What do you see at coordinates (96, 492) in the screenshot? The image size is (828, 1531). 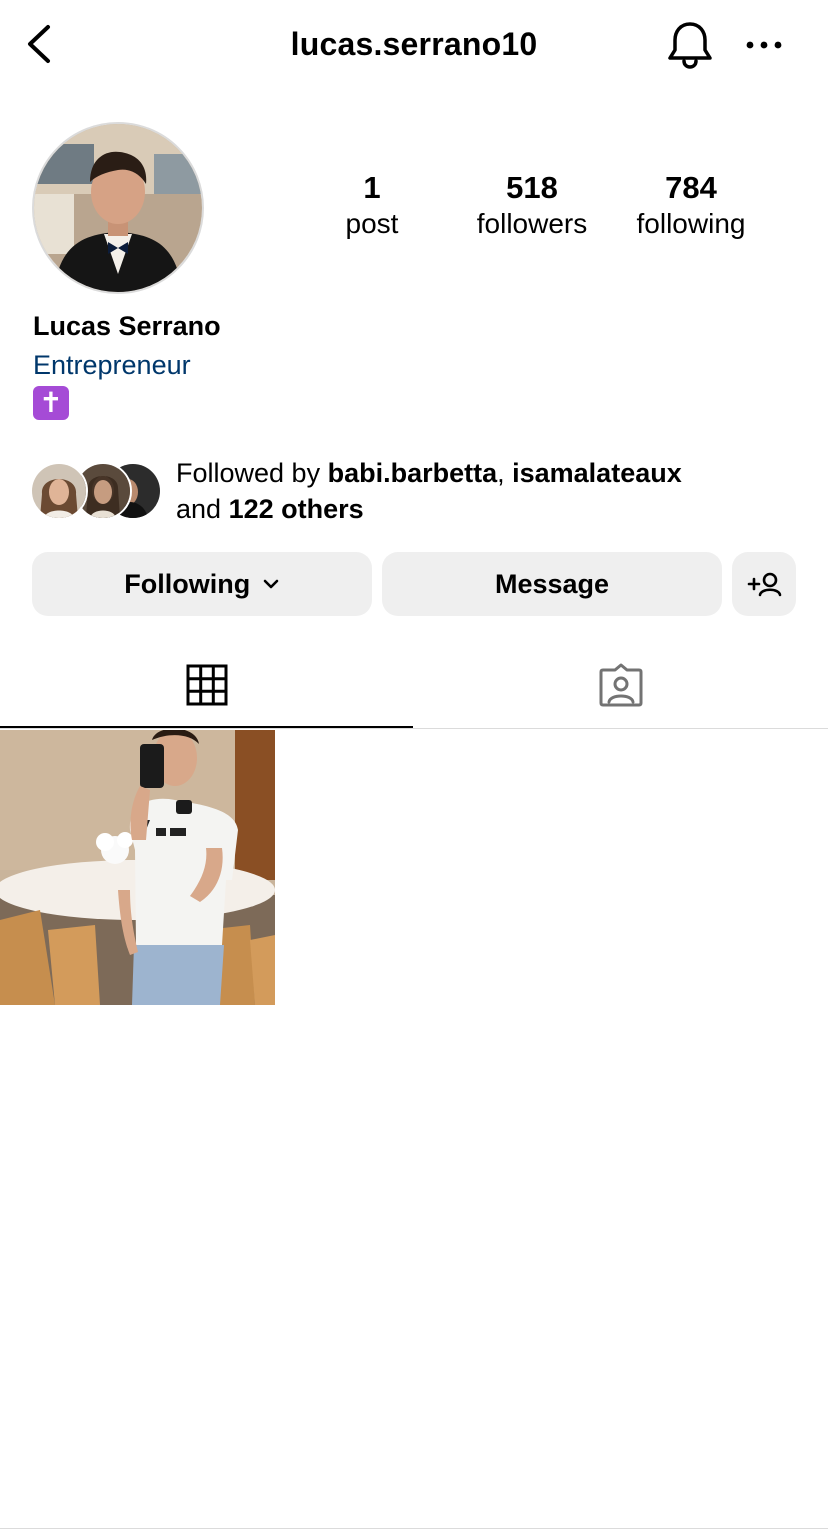 I see `mutual-followers-avatars` at bounding box center [96, 492].